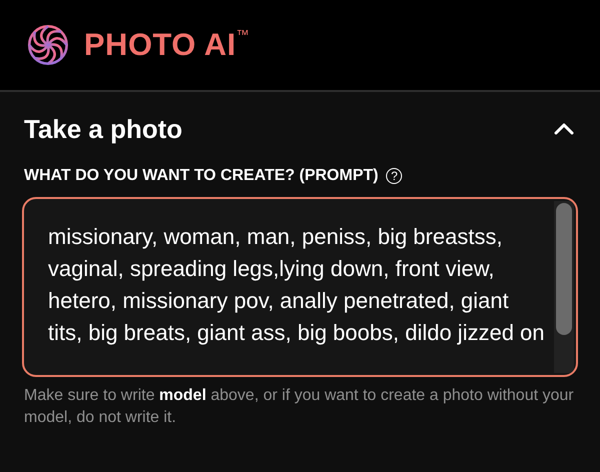  I want to click on section-title: Take a photo, so click(103, 129).